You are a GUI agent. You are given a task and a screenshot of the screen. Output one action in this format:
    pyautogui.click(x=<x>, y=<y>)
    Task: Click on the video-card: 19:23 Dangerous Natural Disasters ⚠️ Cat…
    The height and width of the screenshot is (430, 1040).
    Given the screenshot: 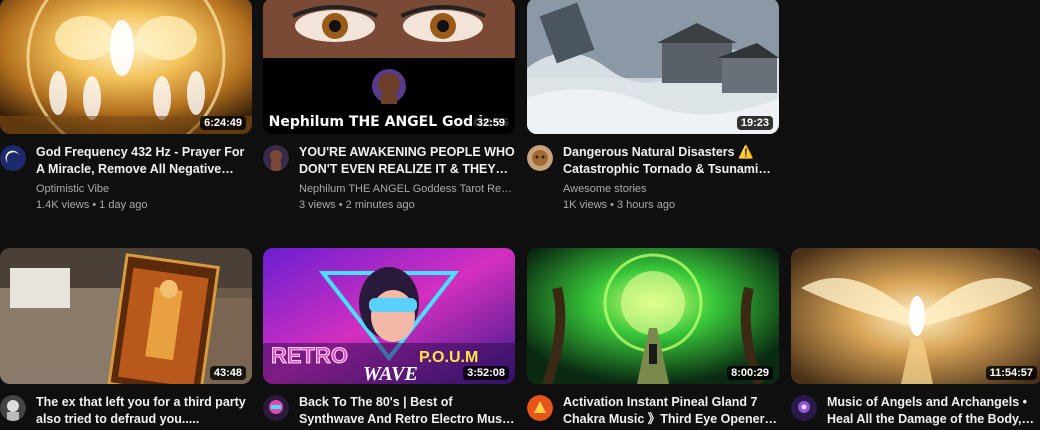 What is the action you would take?
    pyautogui.click(x=653, y=106)
    